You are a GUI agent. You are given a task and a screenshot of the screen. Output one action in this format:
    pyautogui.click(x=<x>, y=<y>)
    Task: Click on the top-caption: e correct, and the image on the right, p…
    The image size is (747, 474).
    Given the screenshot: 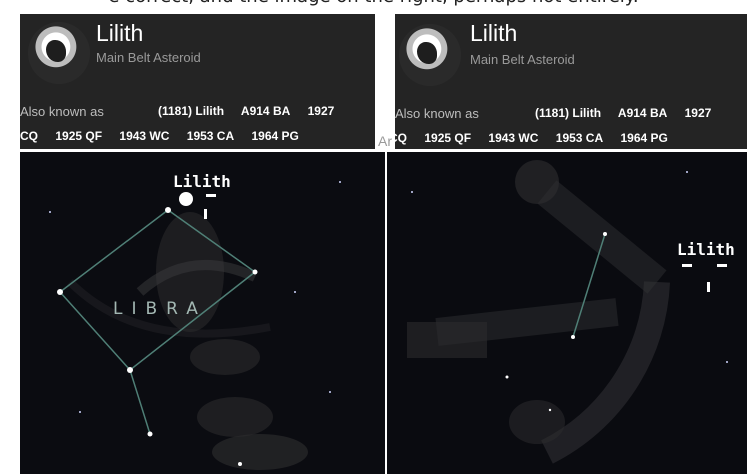 What is the action you would take?
    pyautogui.click(x=373, y=6)
    